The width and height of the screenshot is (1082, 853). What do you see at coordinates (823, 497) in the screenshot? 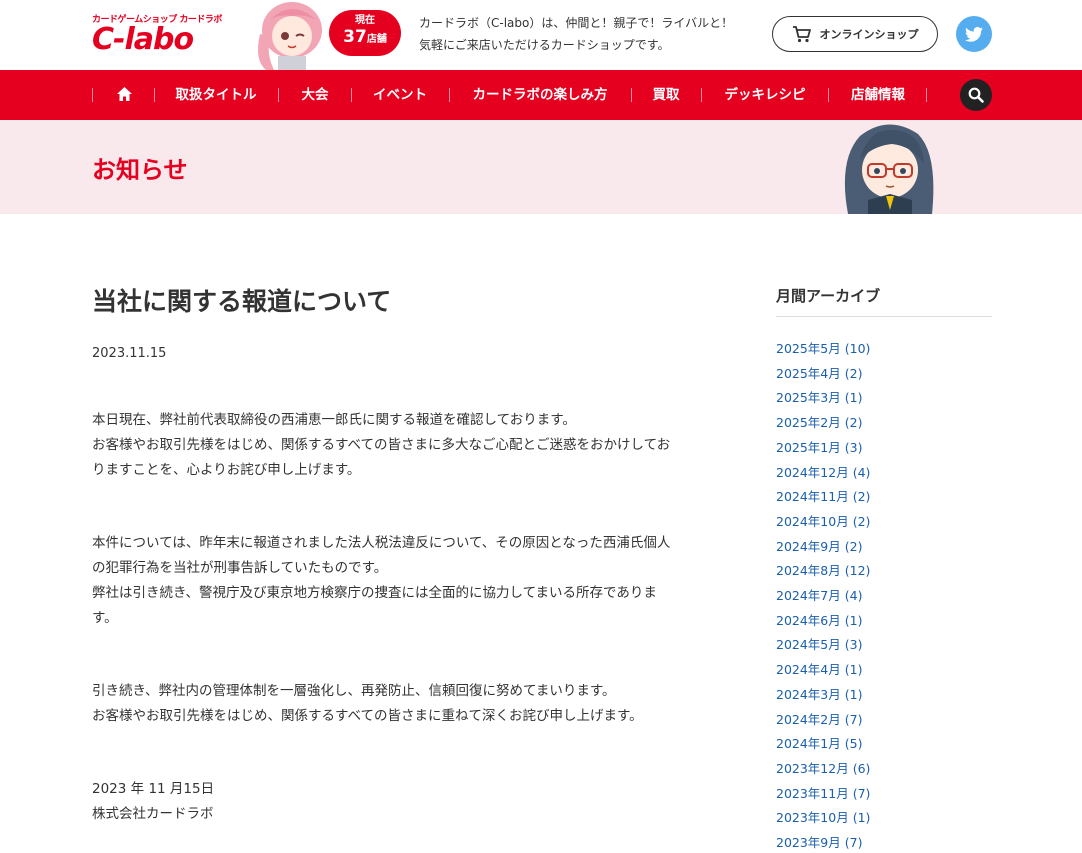
I see `archive-link: 2024年11月 (2)` at bounding box center [823, 497].